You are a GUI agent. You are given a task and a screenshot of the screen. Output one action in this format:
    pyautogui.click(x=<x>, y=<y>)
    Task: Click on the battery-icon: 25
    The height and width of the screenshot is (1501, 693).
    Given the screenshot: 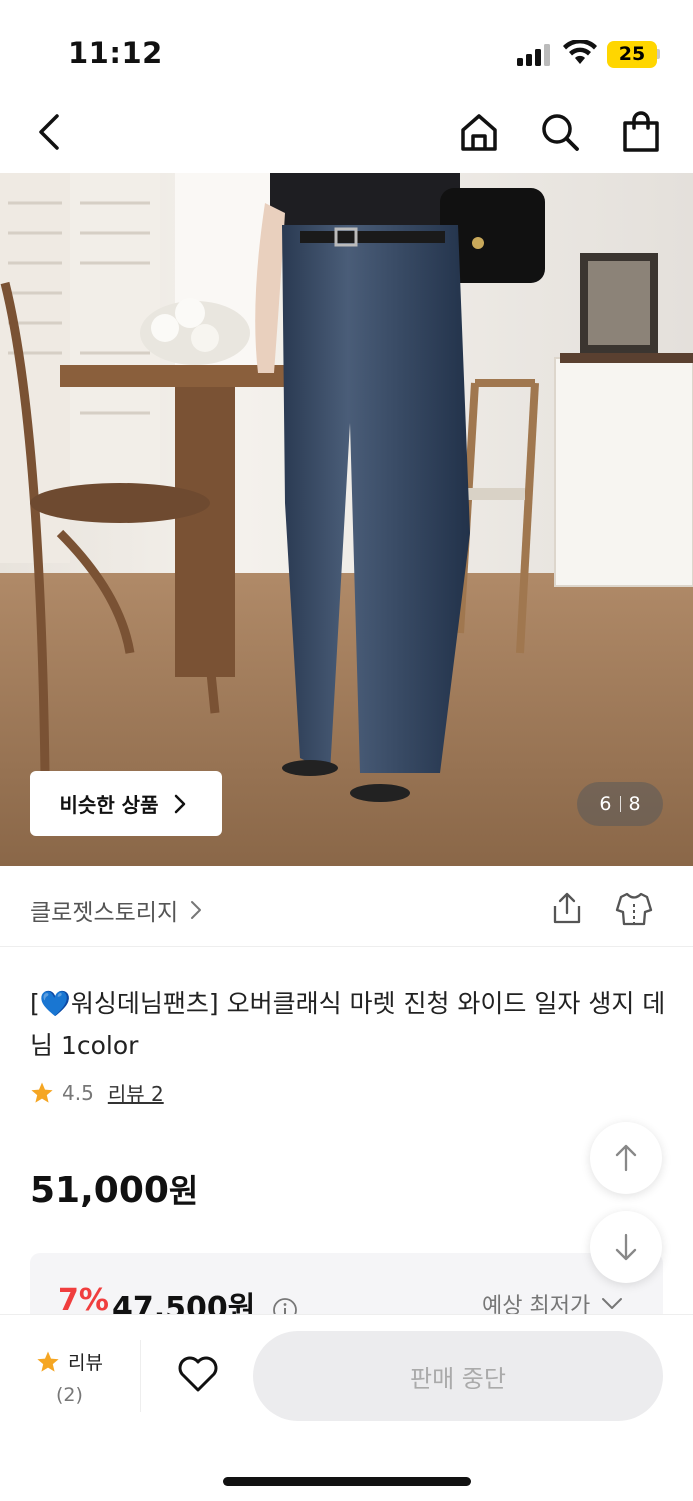 What is the action you would take?
    pyautogui.click(x=632, y=54)
    